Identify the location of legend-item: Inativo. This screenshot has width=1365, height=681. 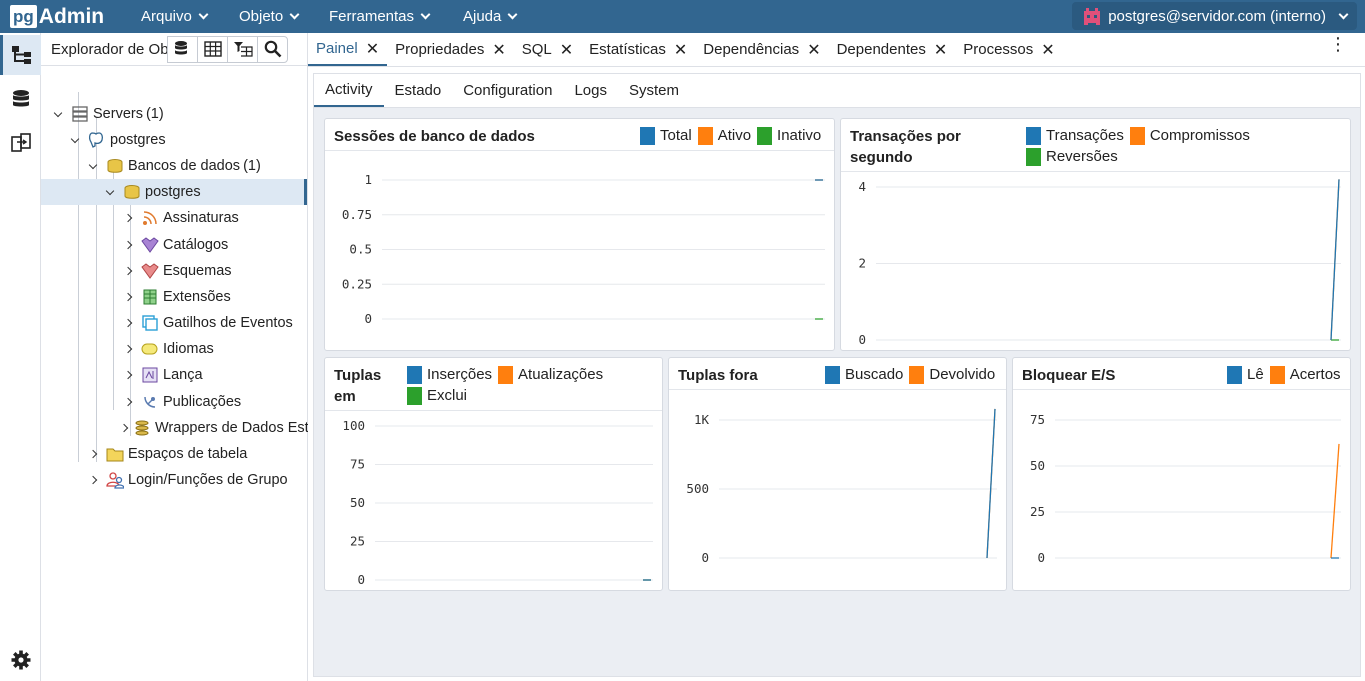
(789, 135).